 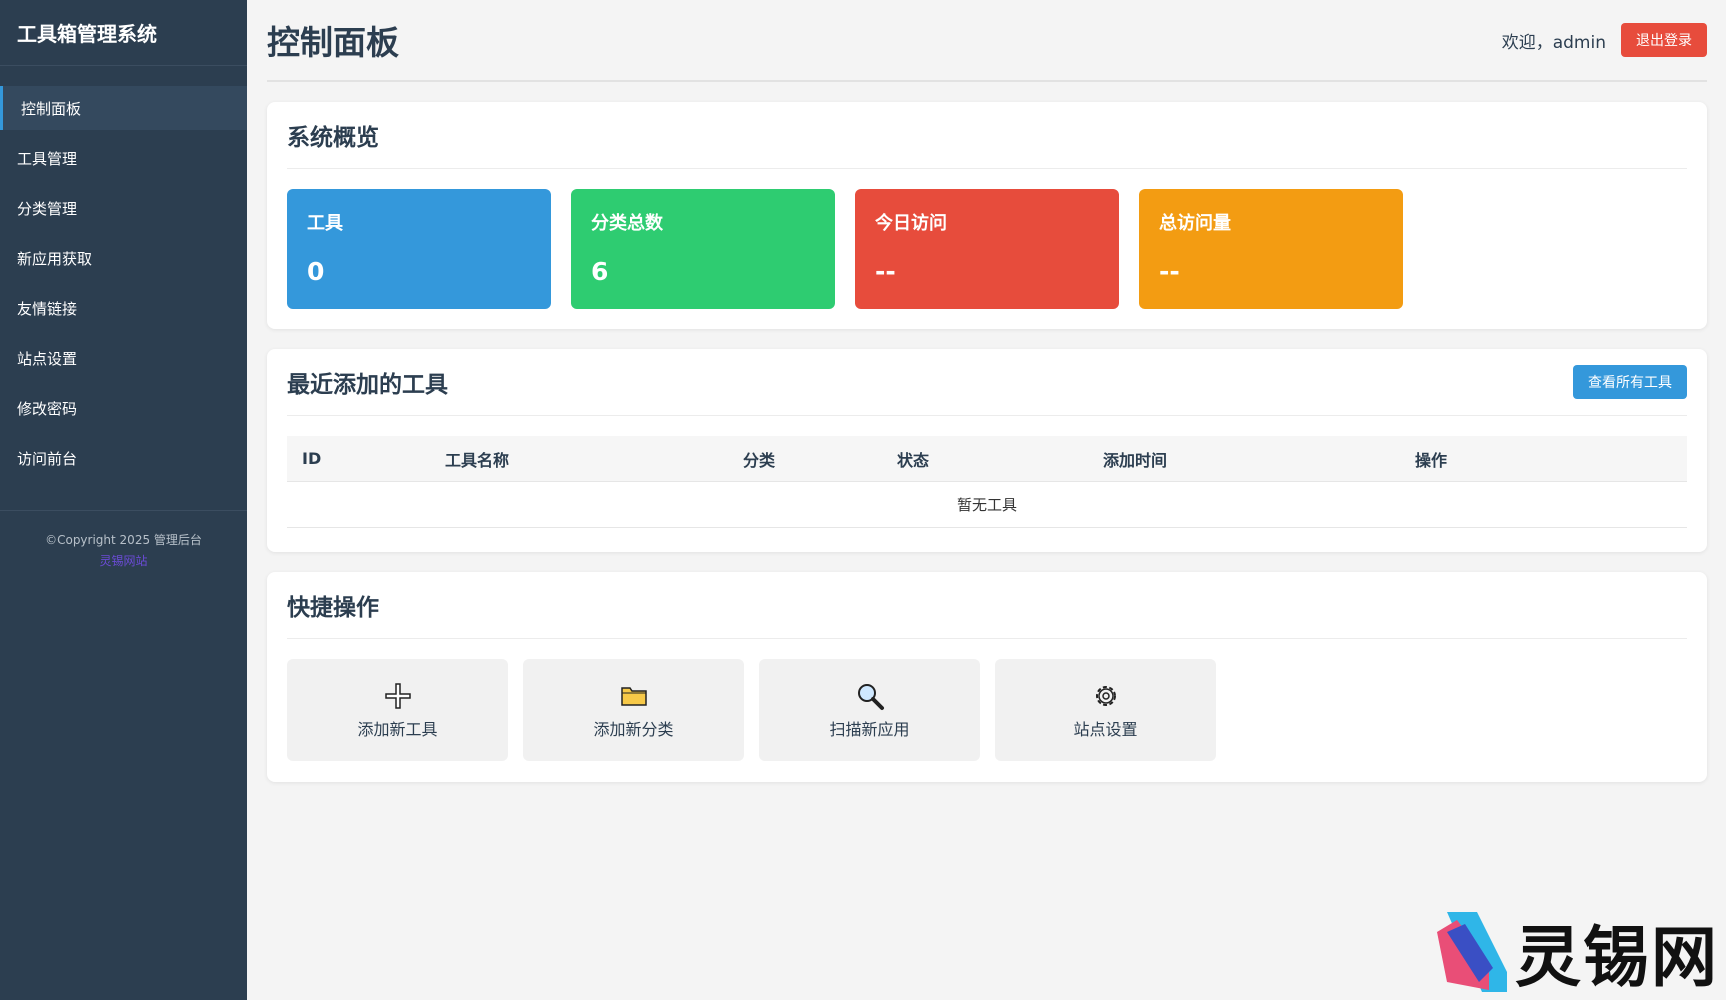 I want to click on stats-row: 工具 0 分类总数 6 今日访问 -- 总访问量 --, so click(x=987, y=249).